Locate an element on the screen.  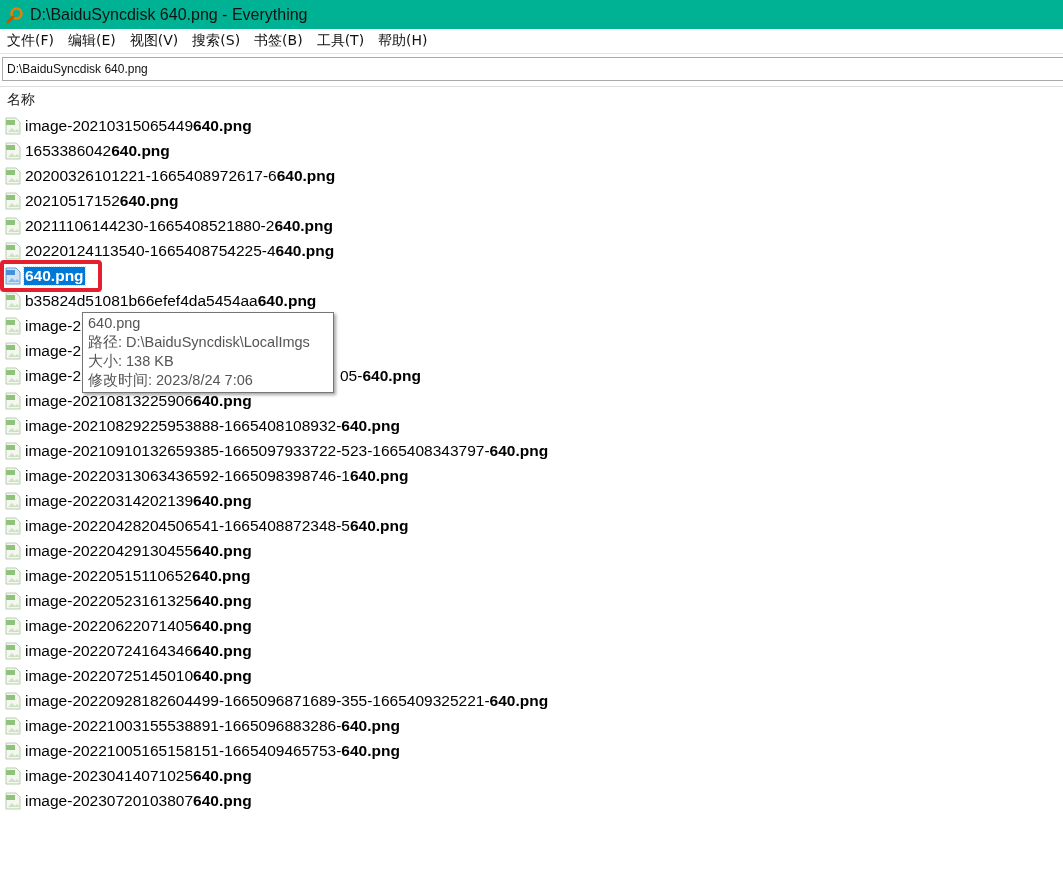
file-name: image-20221005165158151-1665409465753-640.png is located at coordinates (212, 750).